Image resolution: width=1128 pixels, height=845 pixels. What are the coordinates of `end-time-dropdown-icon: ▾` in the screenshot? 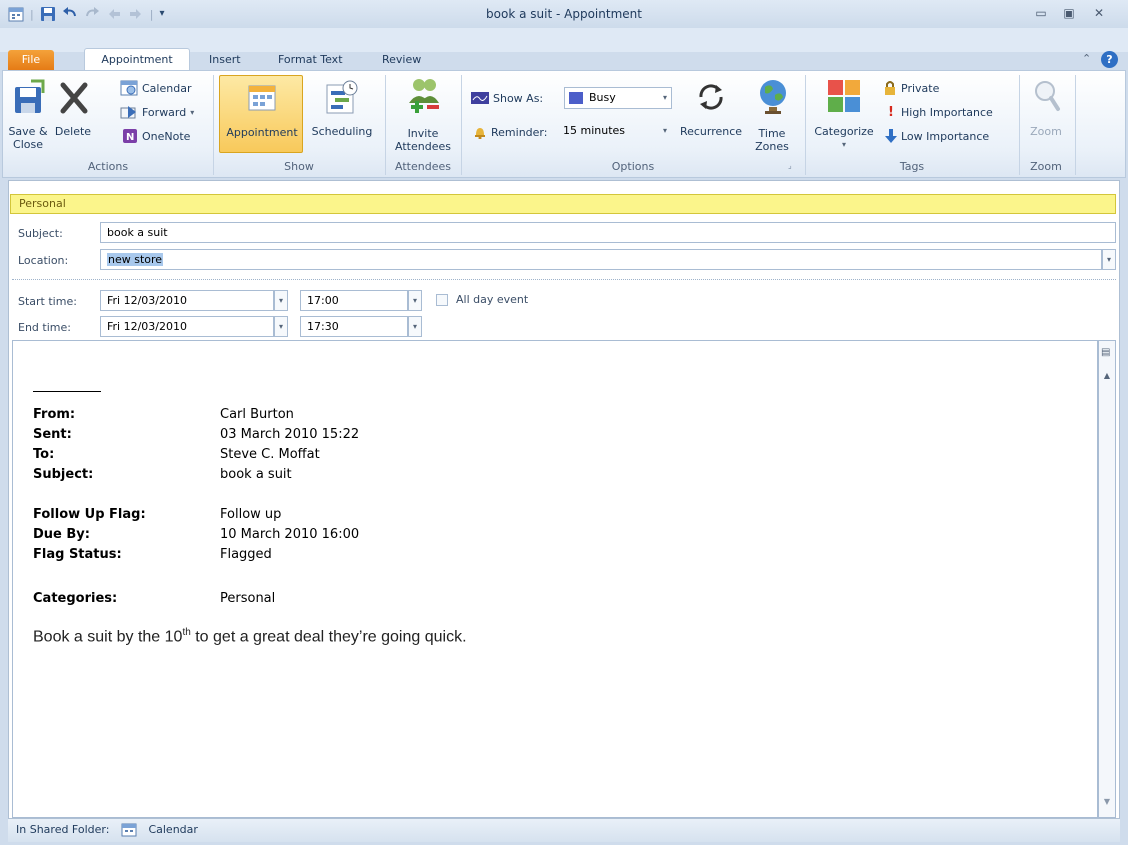 It's located at (415, 326).